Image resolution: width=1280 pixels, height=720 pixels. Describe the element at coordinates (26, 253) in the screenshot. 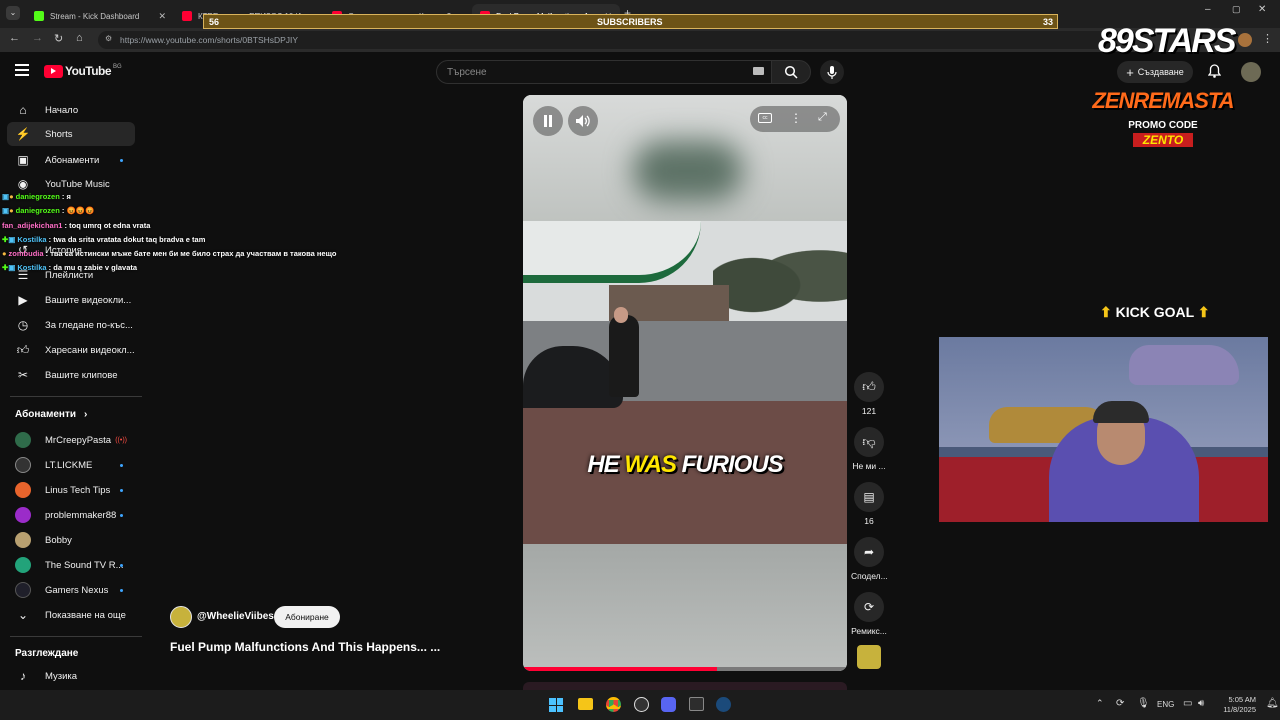

I see `chat-username: zombudia` at that location.